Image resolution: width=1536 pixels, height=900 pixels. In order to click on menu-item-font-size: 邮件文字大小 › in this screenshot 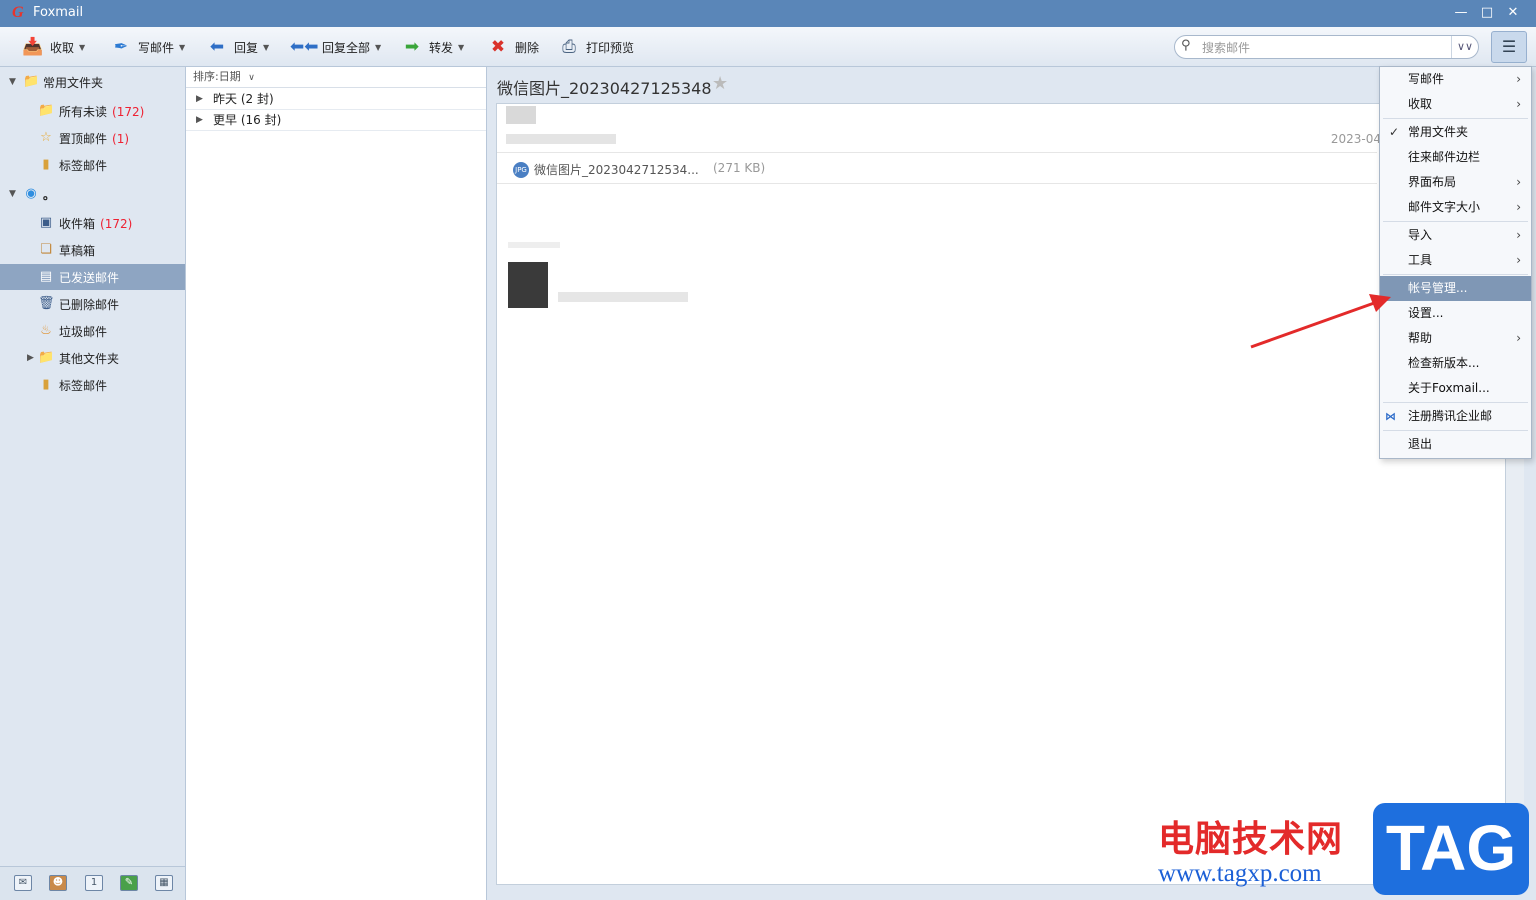, I will do `click(1455, 207)`.